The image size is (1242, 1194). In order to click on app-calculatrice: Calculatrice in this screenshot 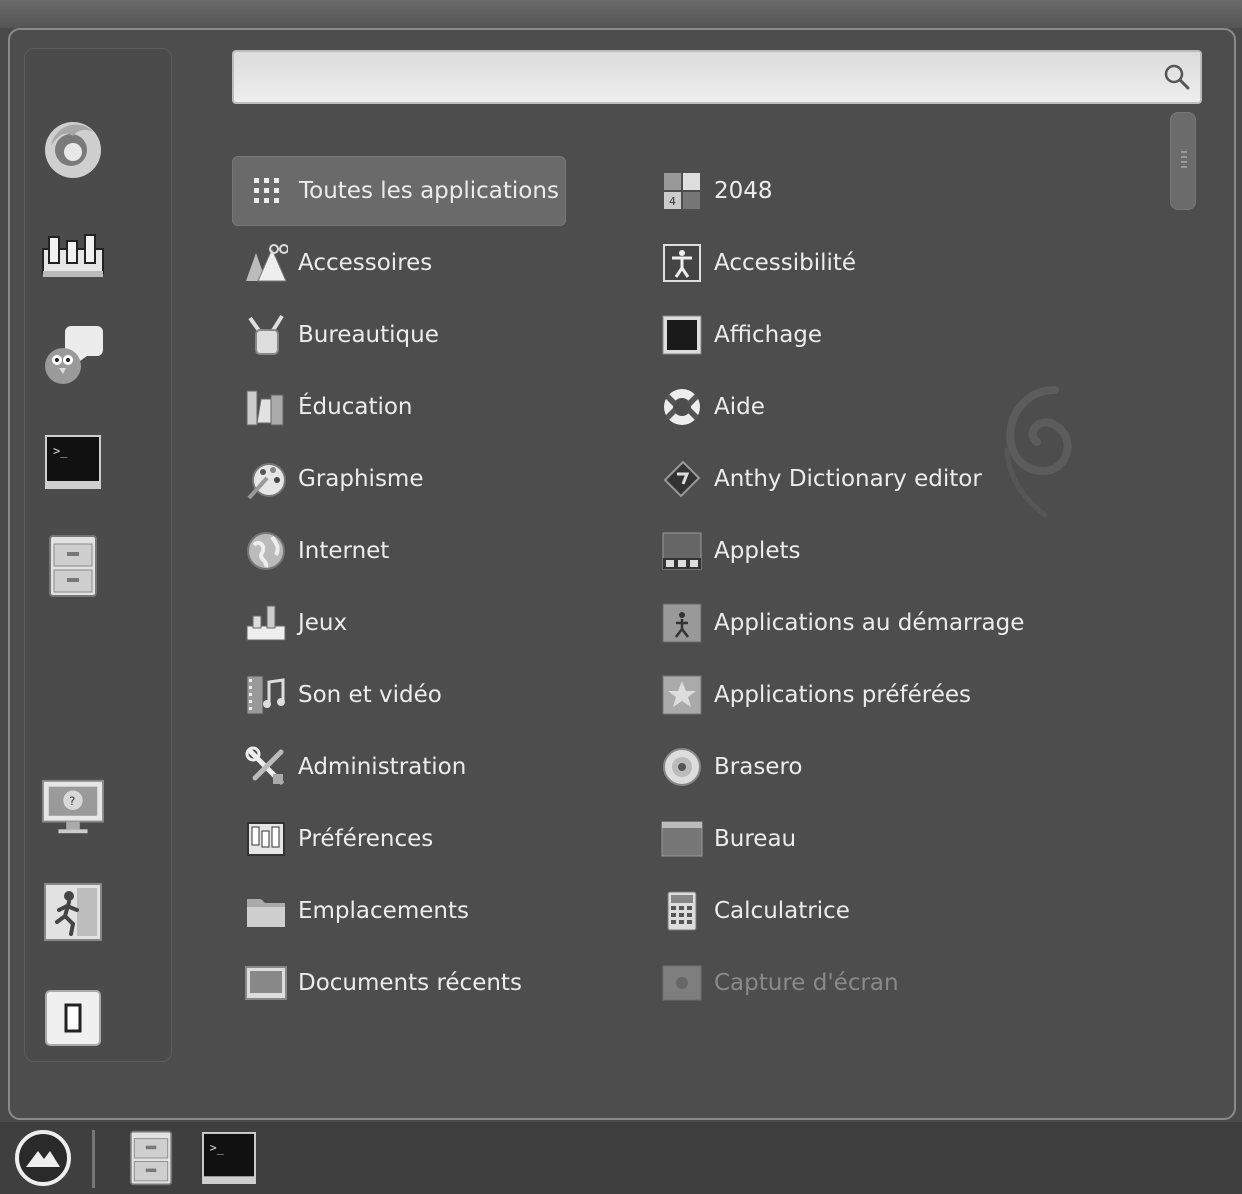, I will do `click(898, 911)`.